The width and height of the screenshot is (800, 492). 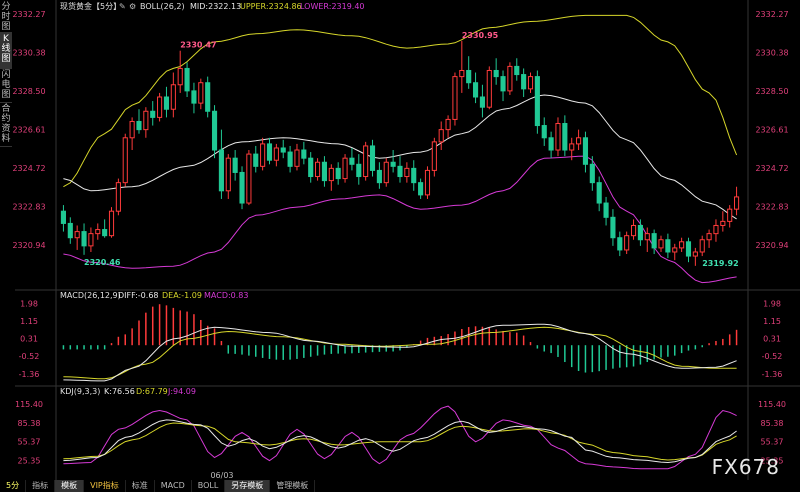 I want to click on period-tab: 5分, so click(x=13, y=486).